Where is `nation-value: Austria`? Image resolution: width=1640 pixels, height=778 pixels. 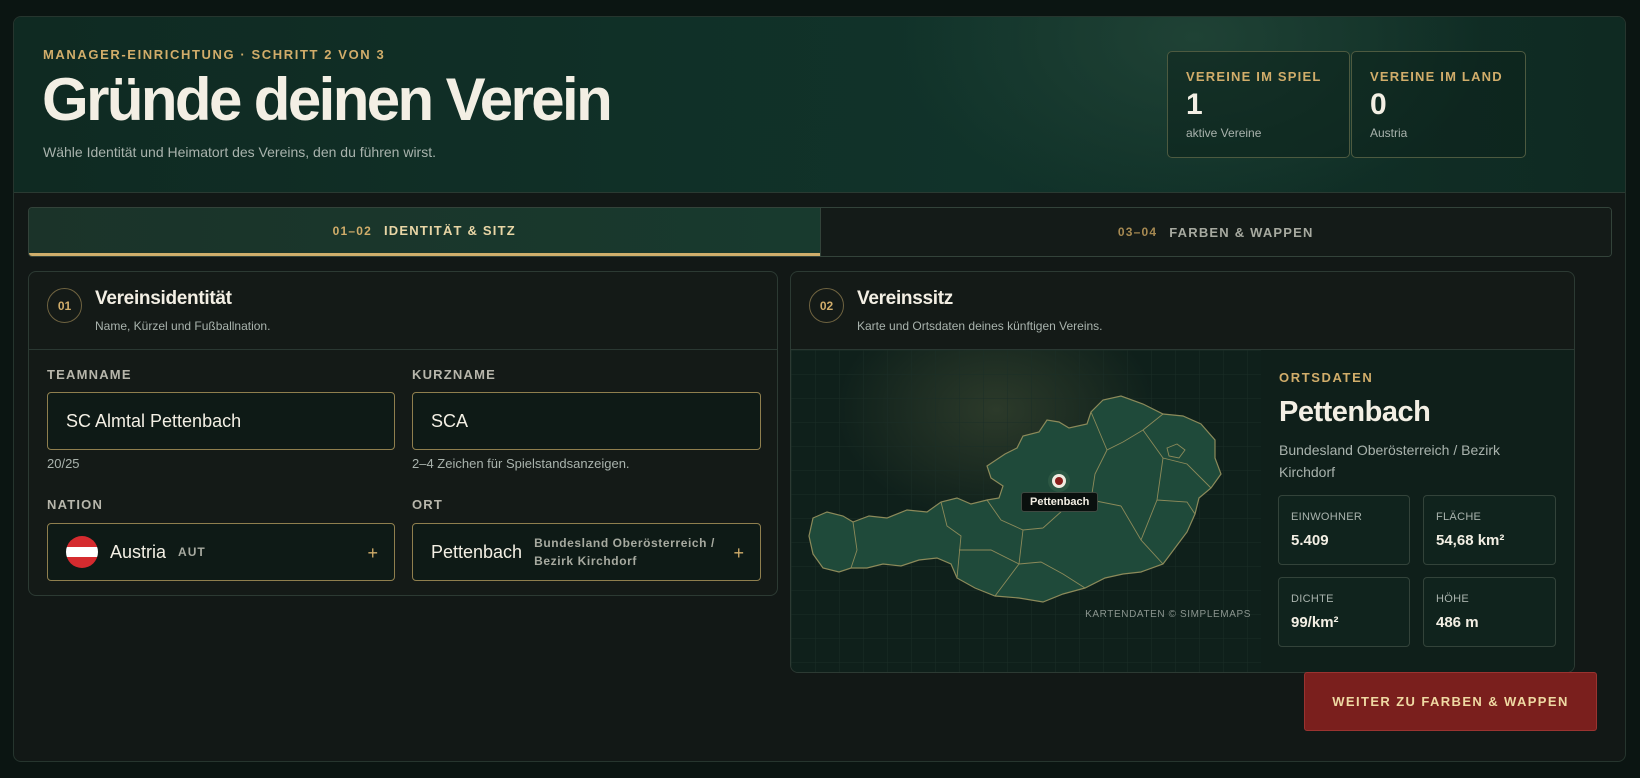
nation-value: Austria is located at coordinates (138, 551).